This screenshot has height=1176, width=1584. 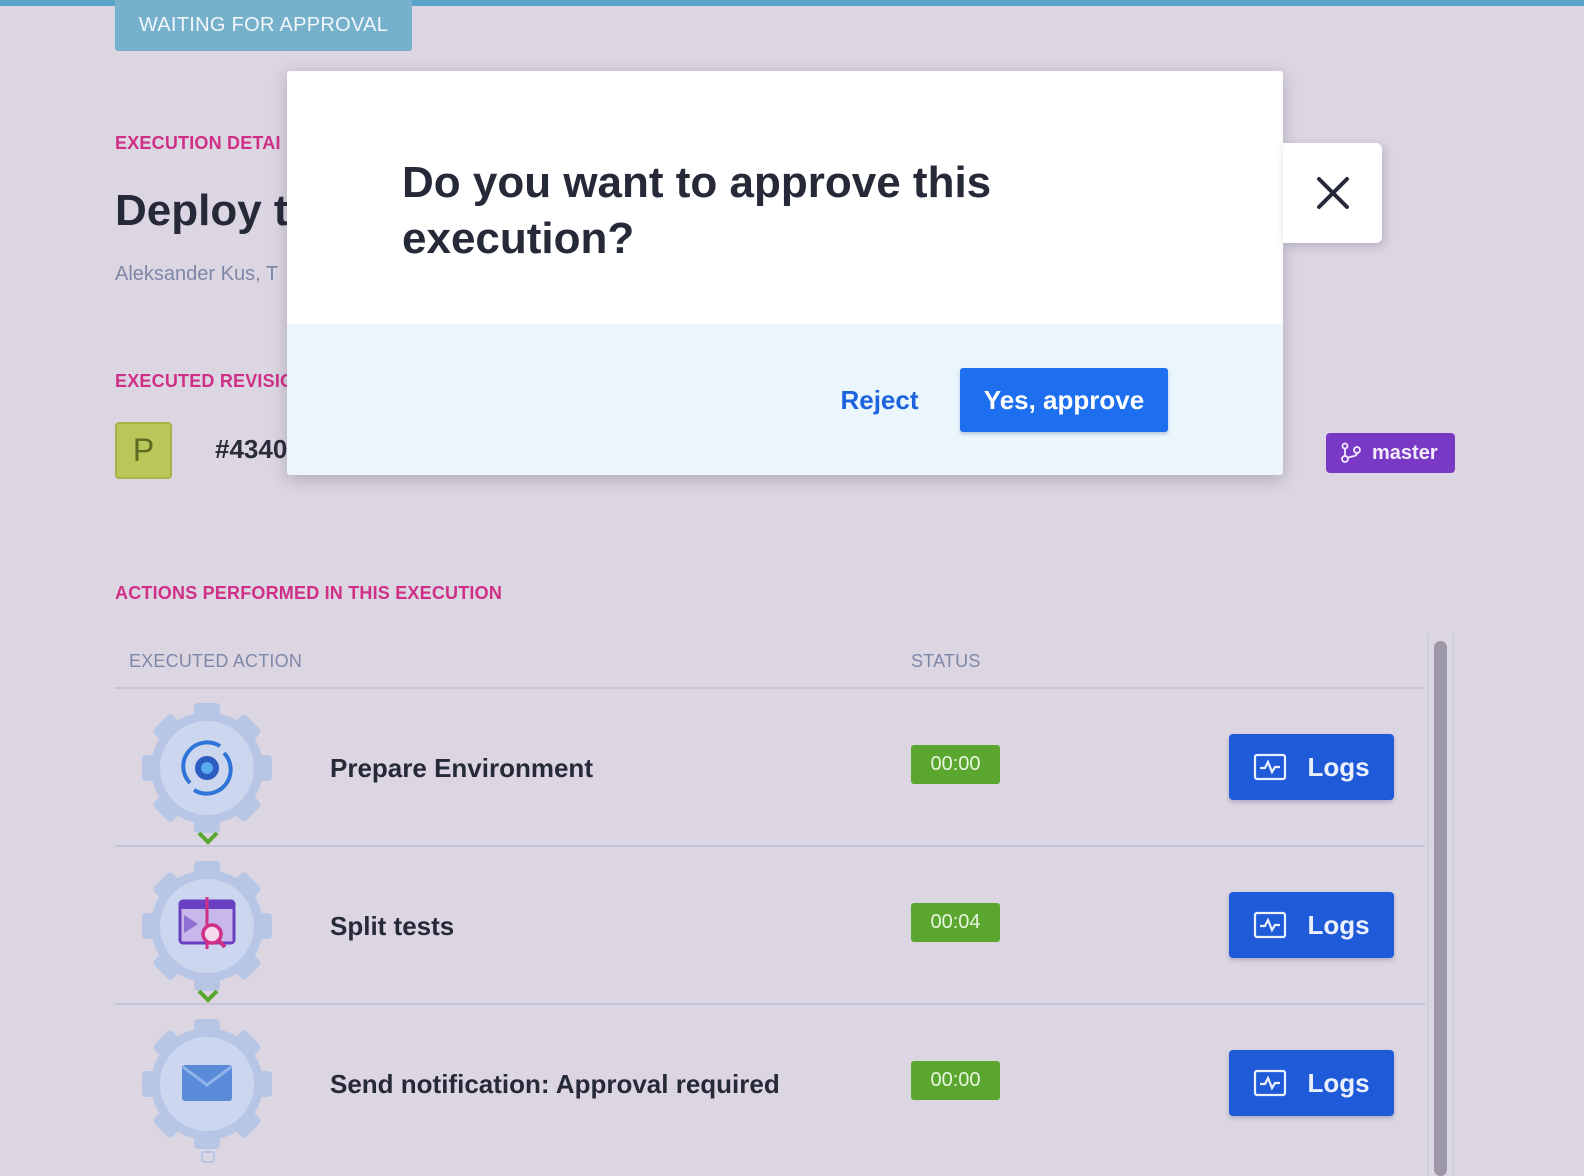 I want to click on column-header-action: EXECUTED ACTION, so click(x=216, y=661).